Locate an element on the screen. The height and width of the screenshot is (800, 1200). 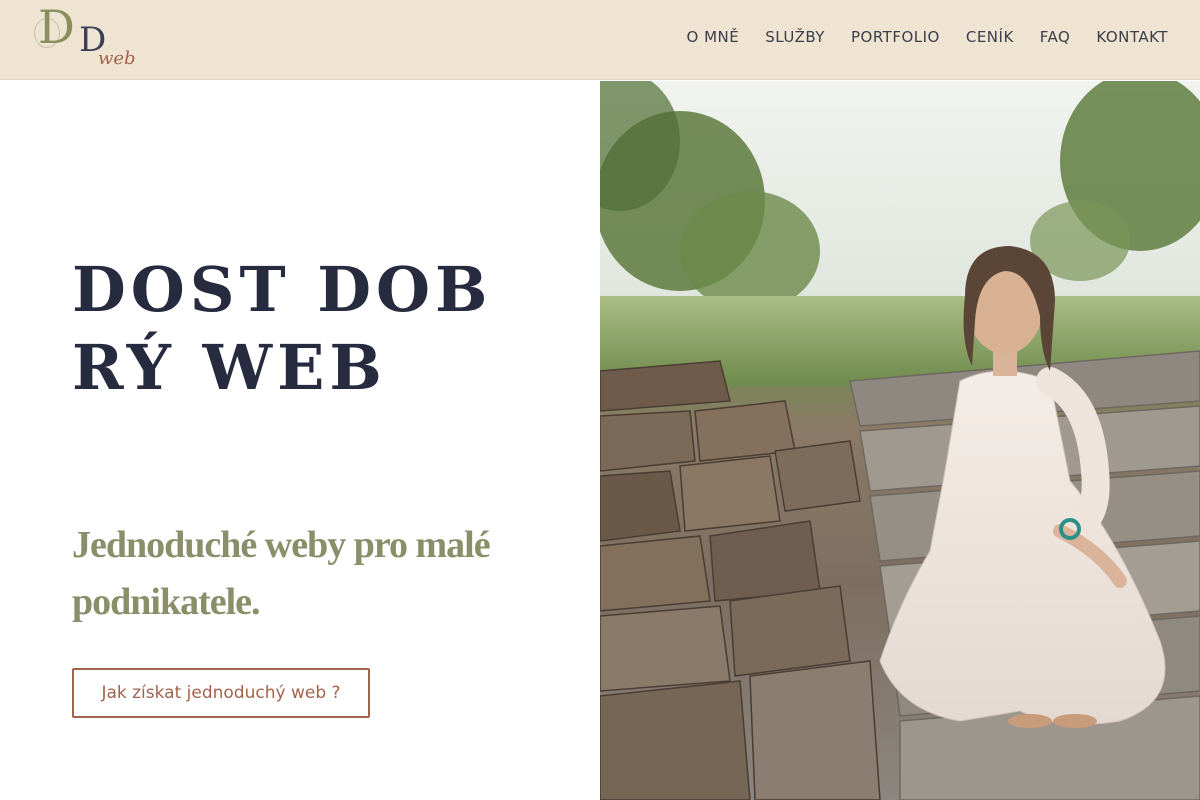
logo-suffix: web is located at coordinates (117, 58).